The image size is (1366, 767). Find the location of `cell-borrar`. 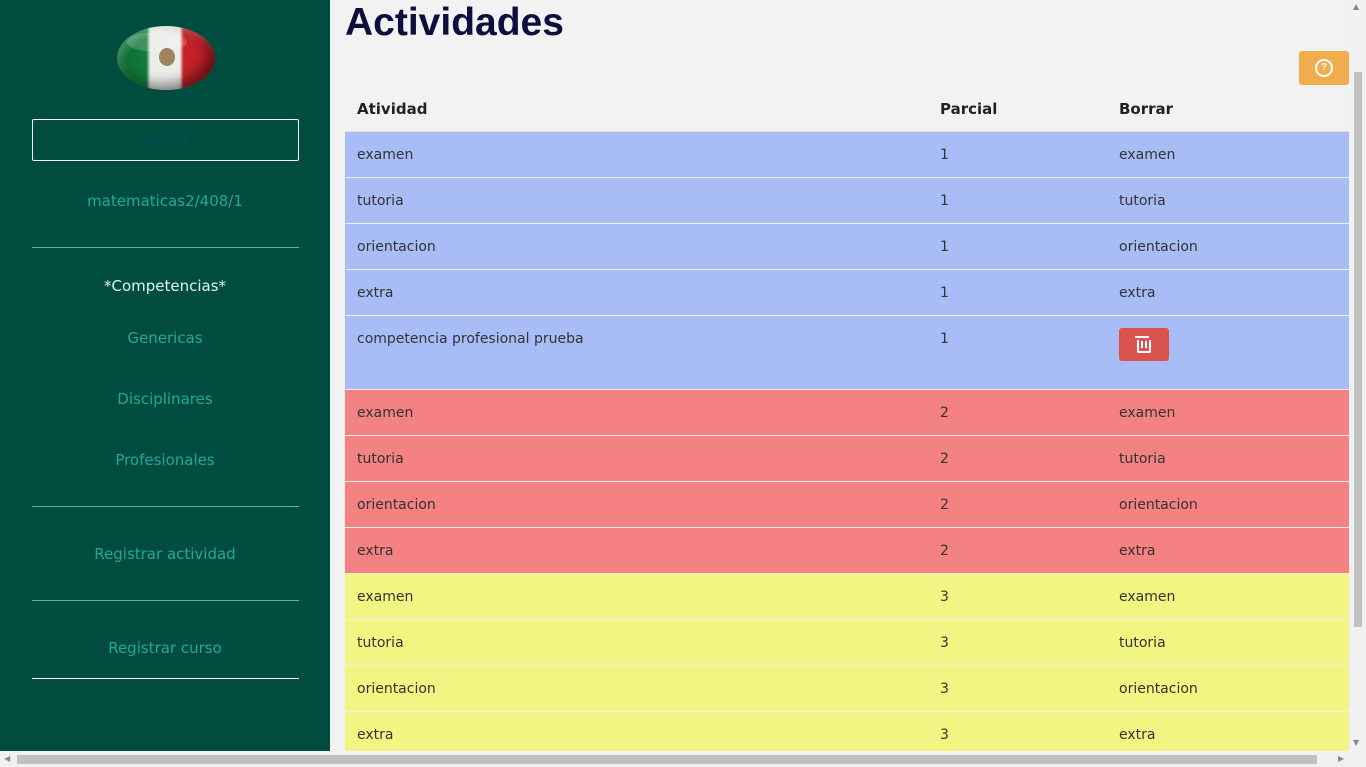

cell-borrar is located at coordinates (1228, 352).